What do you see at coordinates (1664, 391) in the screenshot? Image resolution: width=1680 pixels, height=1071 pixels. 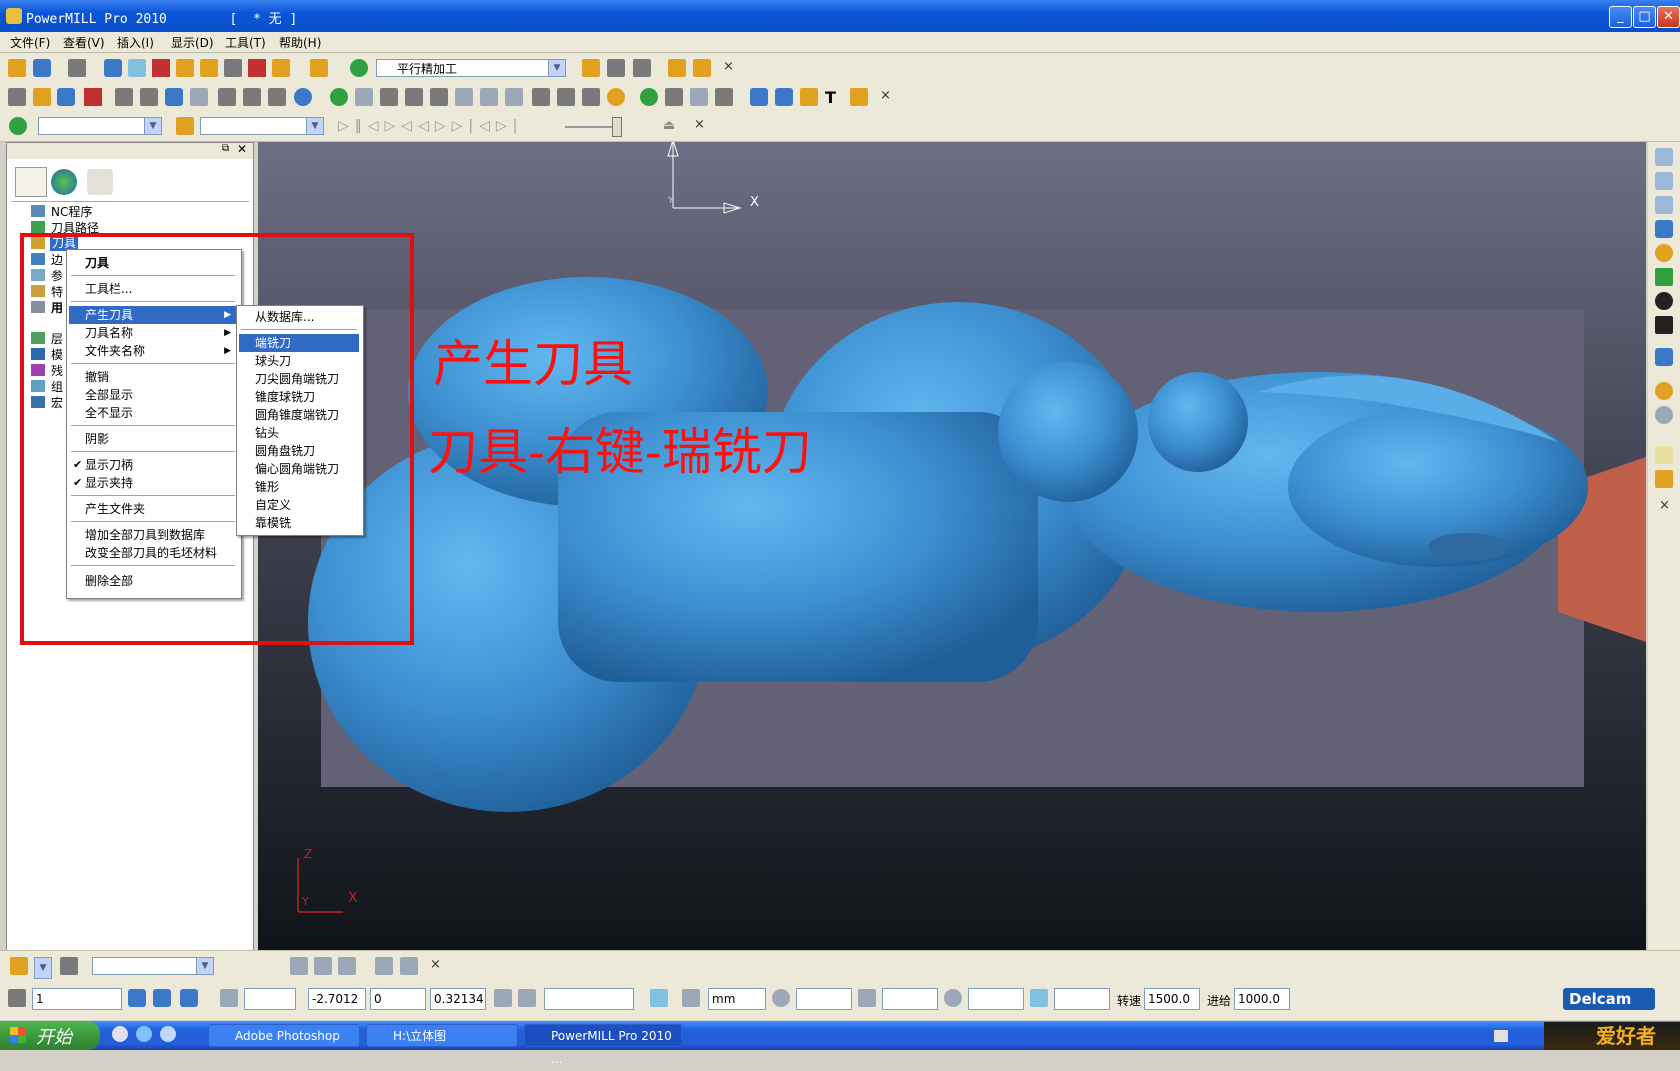 I see `shade-sphere-icon` at bounding box center [1664, 391].